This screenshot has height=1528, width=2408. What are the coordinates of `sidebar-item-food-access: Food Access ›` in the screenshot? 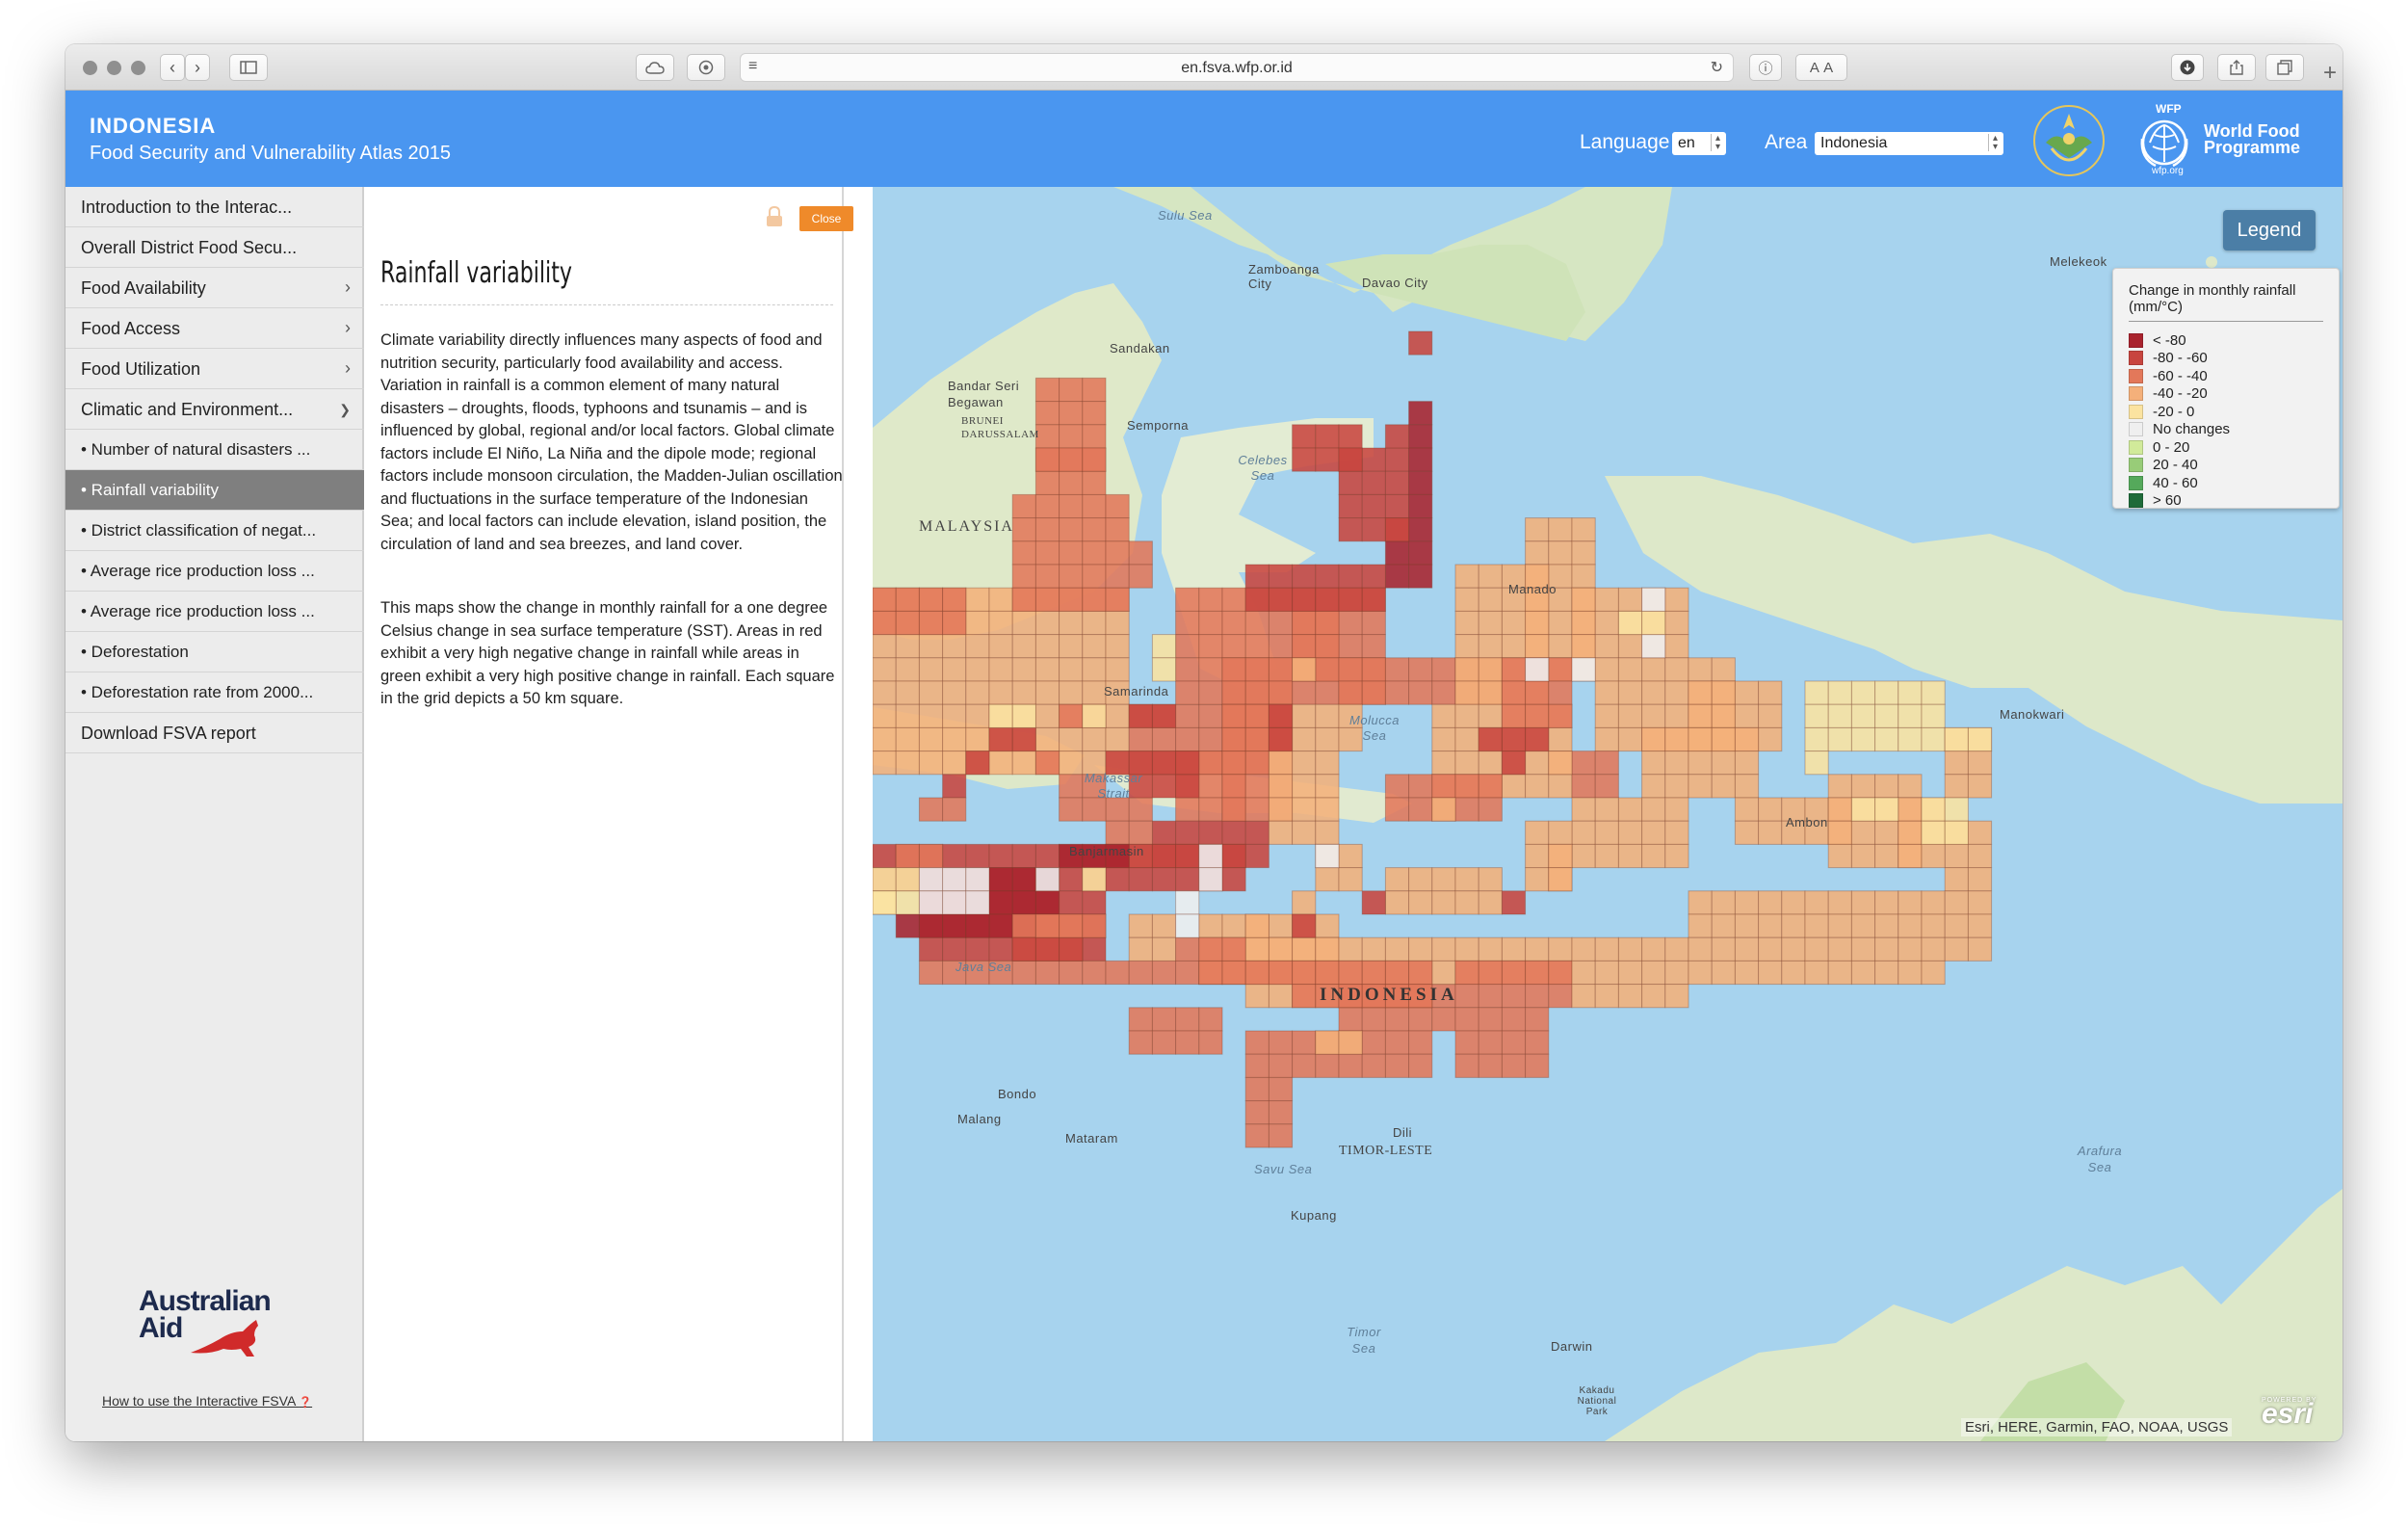 It's located at (214, 328).